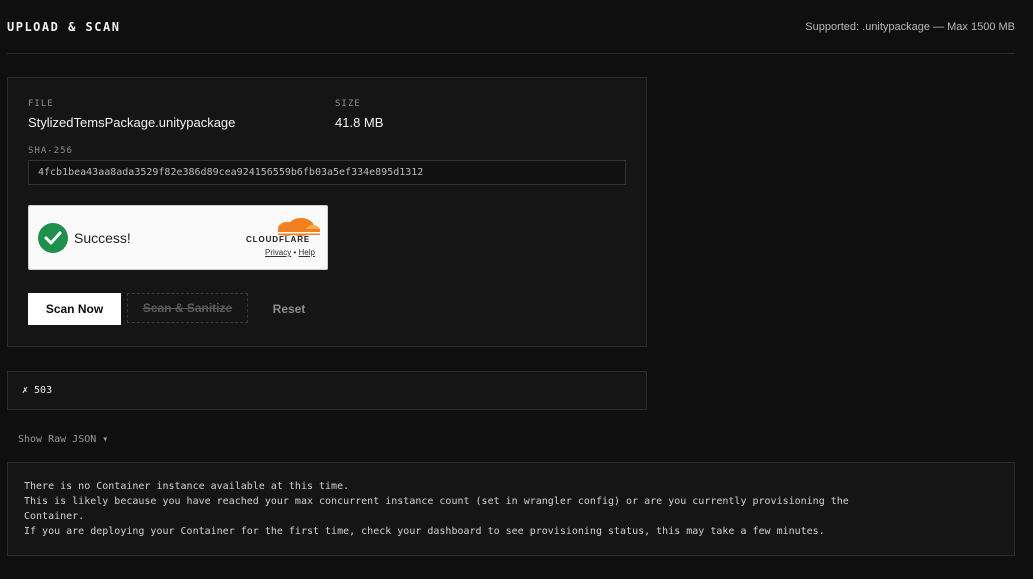  Describe the element at coordinates (278, 239) in the screenshot. I see `cloudflare-logo: CLOUDFLARE` at that location.